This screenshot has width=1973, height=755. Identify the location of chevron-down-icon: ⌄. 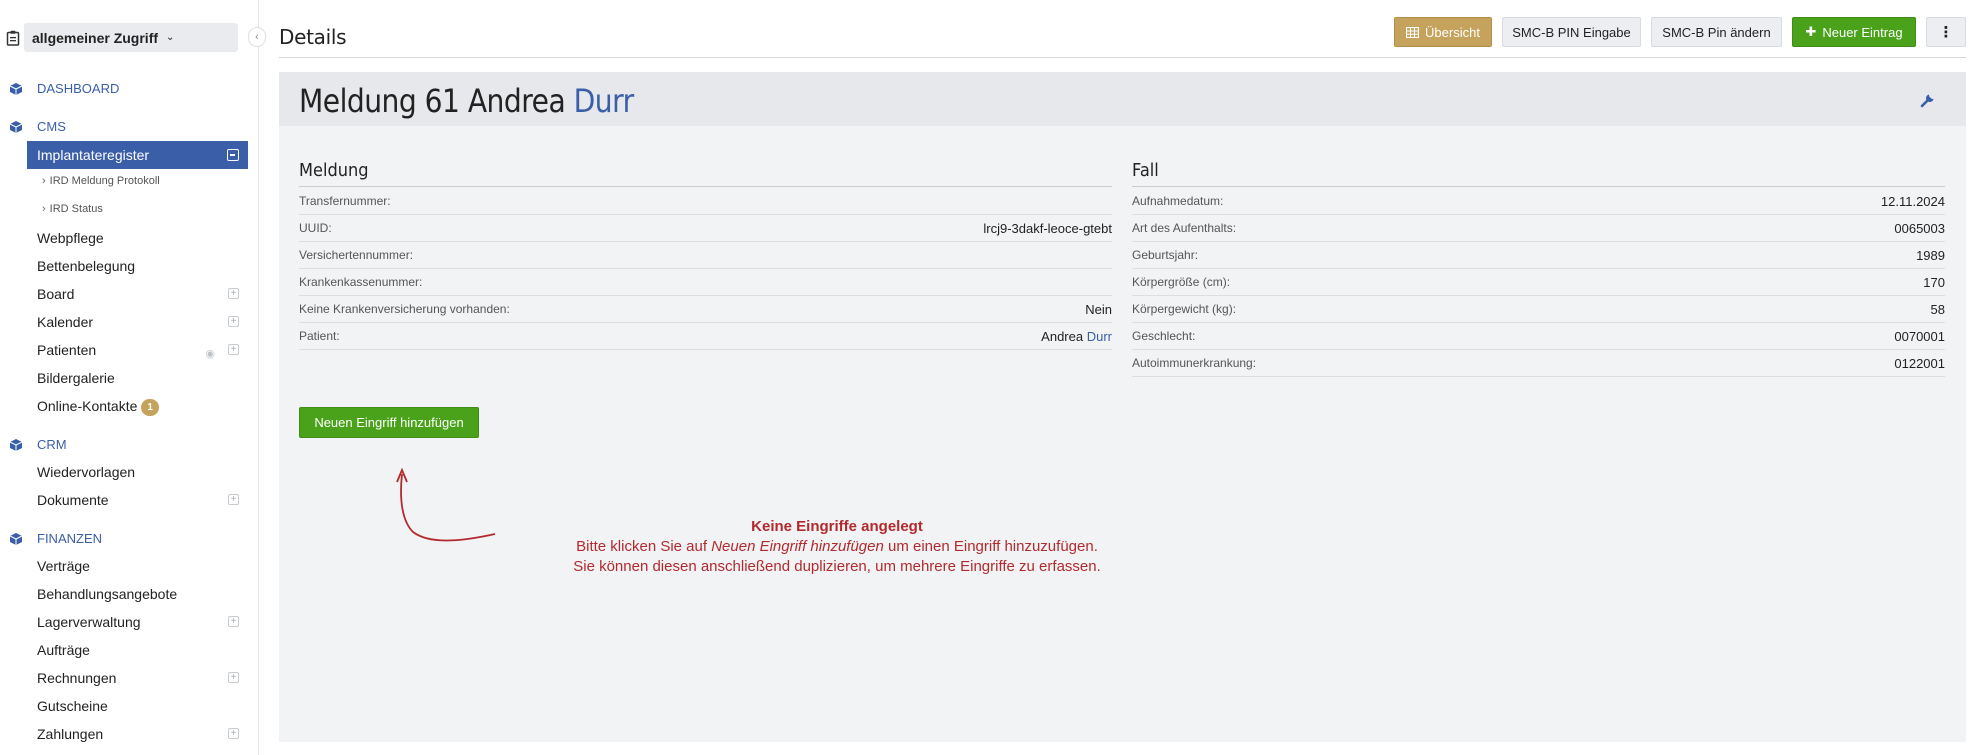
(170, 37).